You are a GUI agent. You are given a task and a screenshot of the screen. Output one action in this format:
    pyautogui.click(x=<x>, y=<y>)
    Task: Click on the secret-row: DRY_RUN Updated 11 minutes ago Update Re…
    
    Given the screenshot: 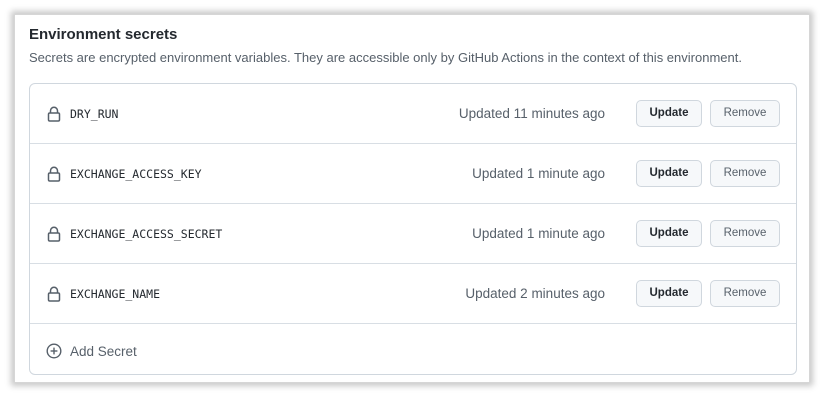 What is the action you would take?
    pyautogui.click(x=413, y=114)
    